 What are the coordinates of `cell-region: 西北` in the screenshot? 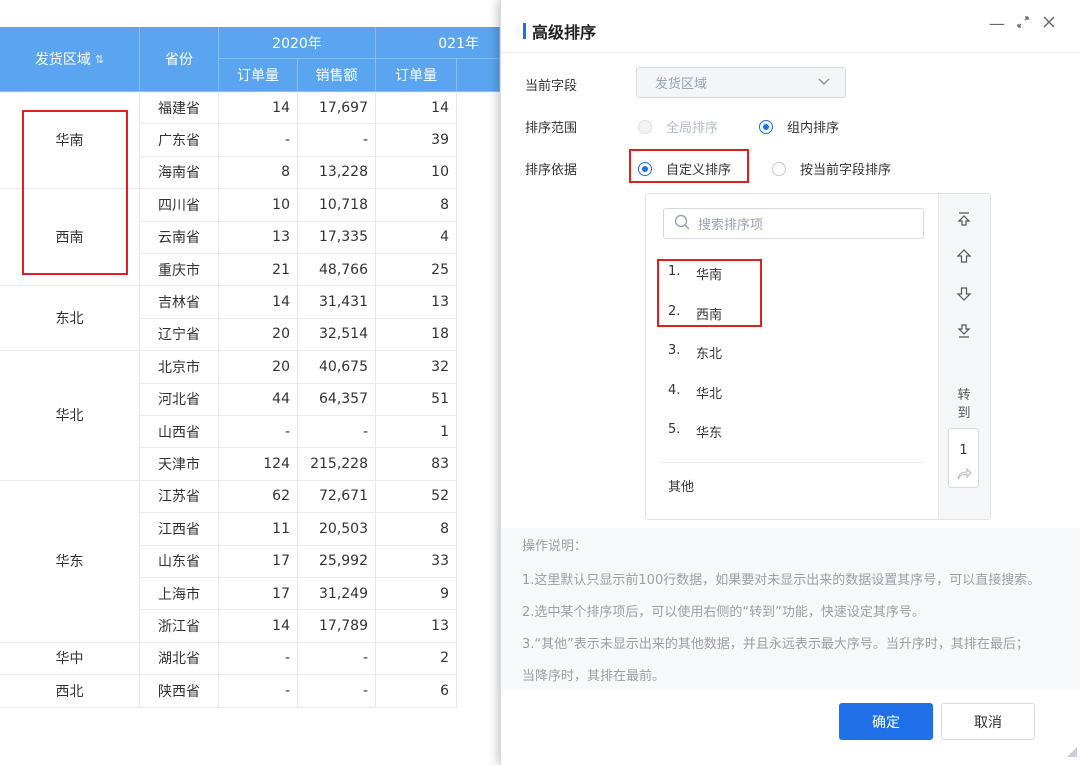 It's located at (70, 691).